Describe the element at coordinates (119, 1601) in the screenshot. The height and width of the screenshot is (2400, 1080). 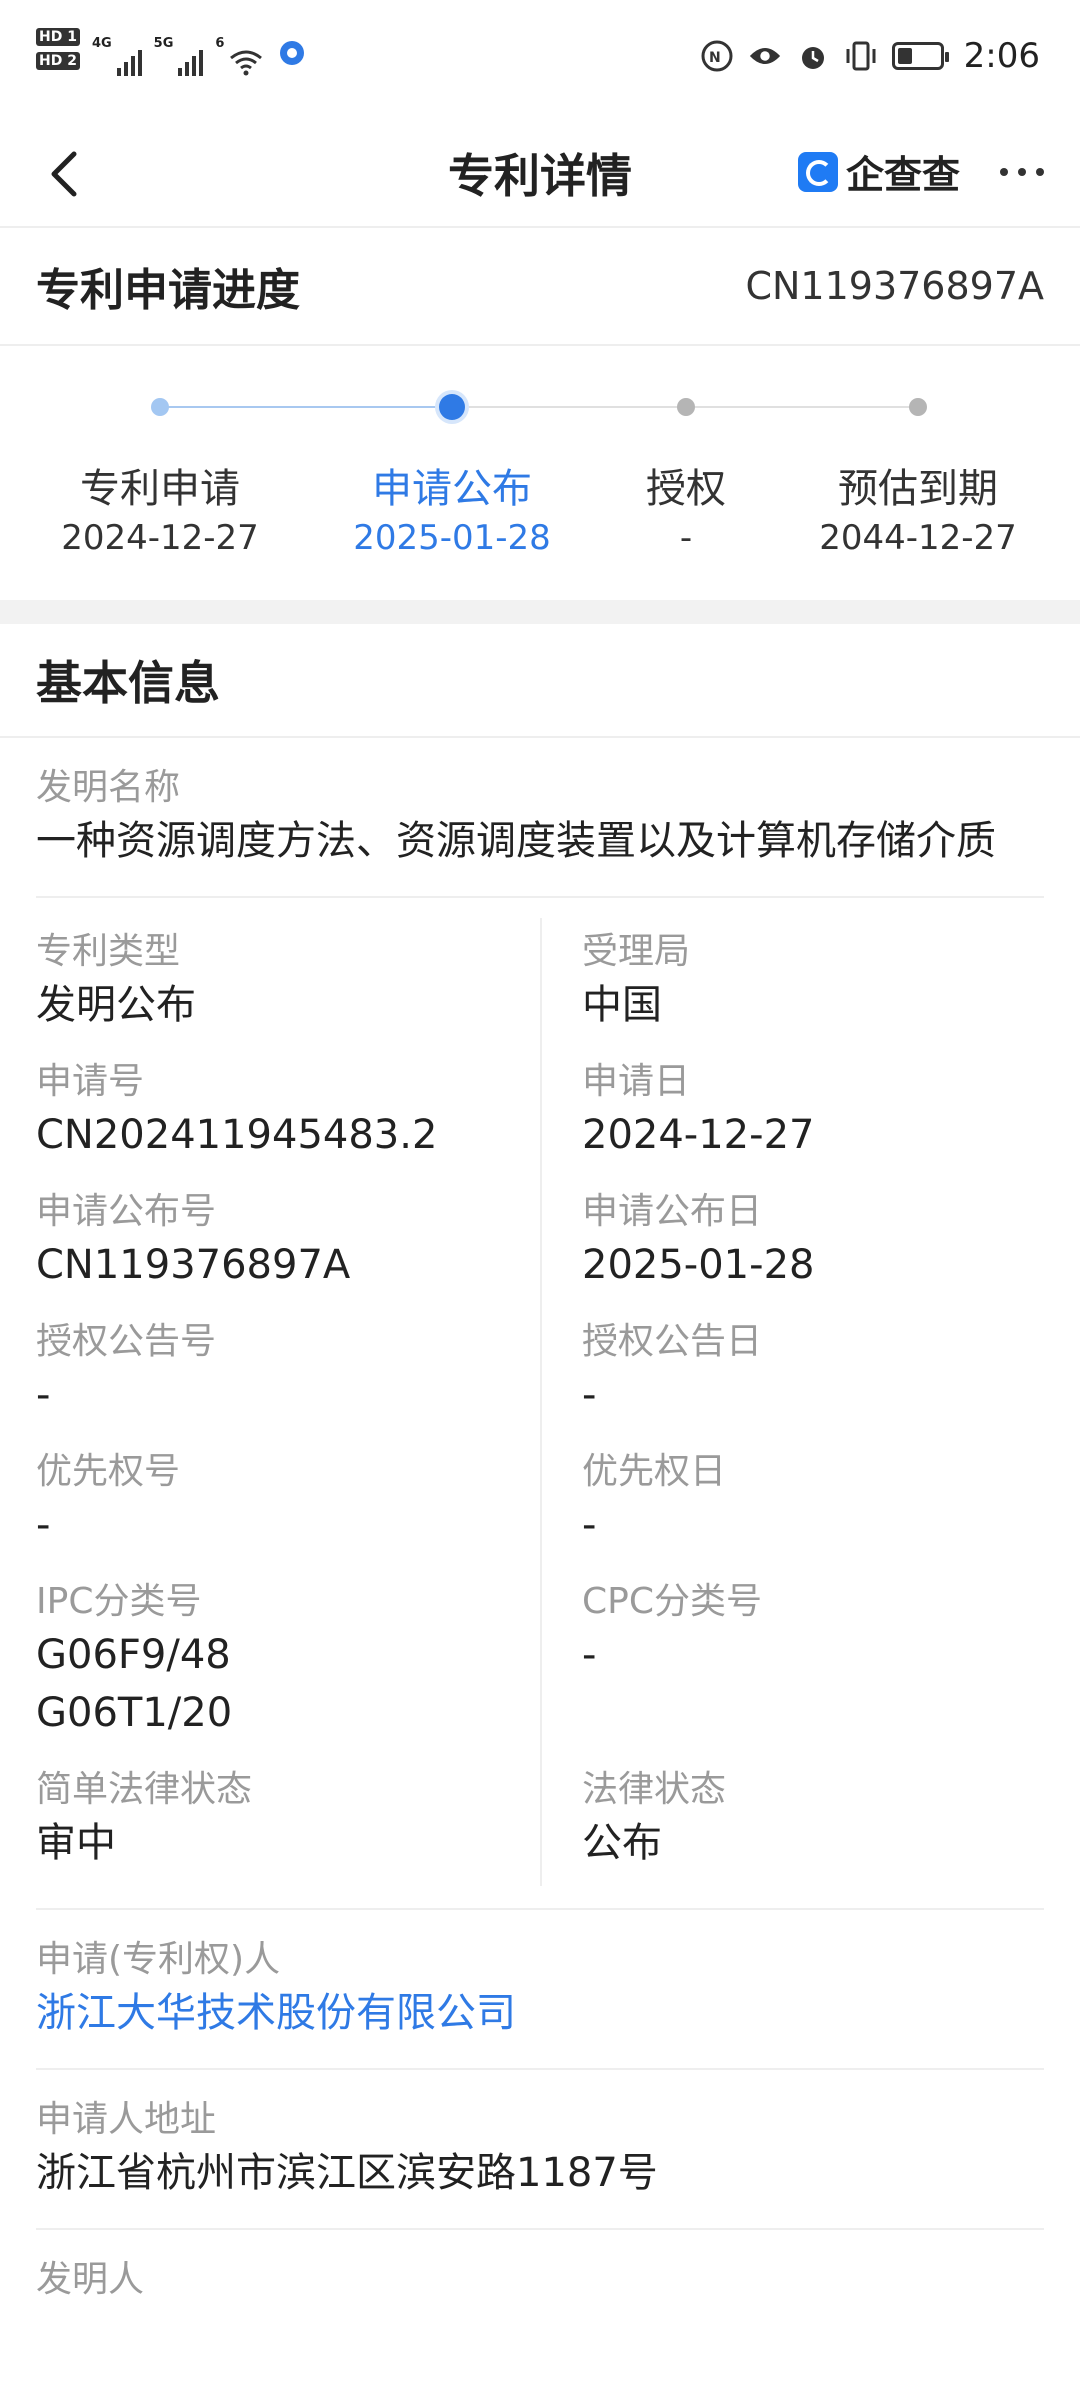
I see `field-label: IPC分类号` at that location.